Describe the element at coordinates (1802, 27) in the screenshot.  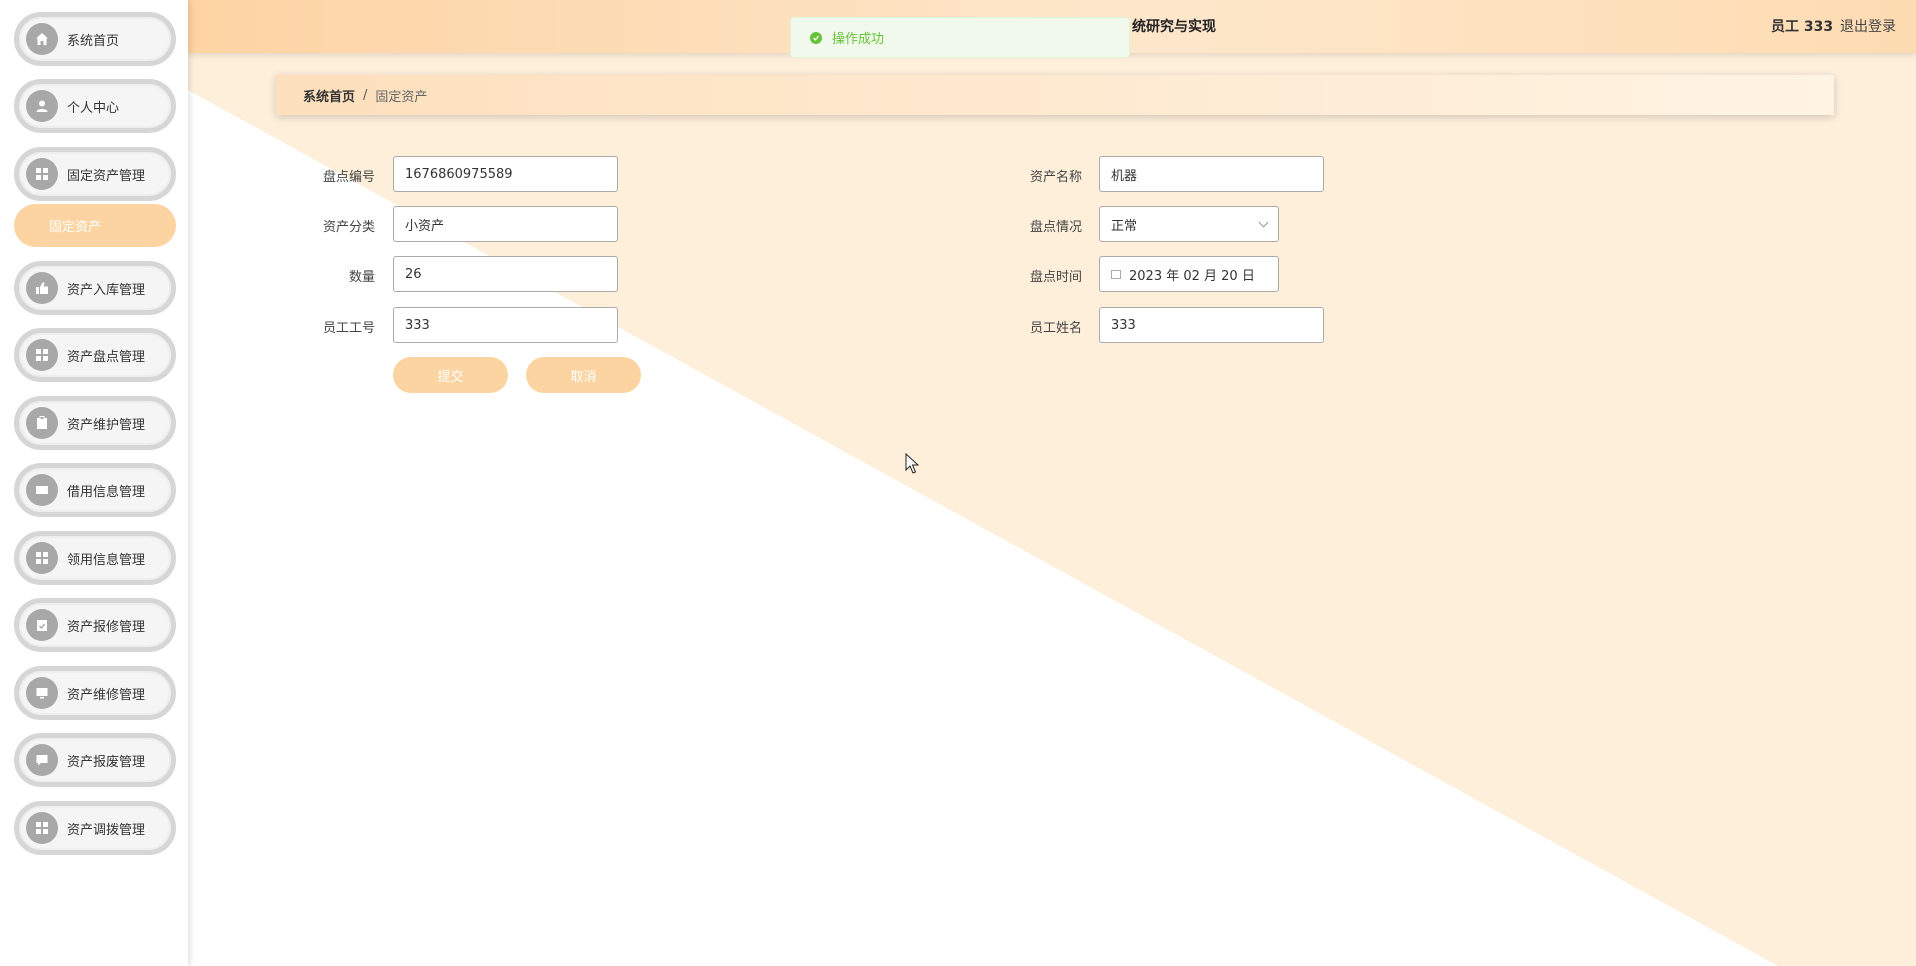
I see `current-user: 员工 333` at that location.